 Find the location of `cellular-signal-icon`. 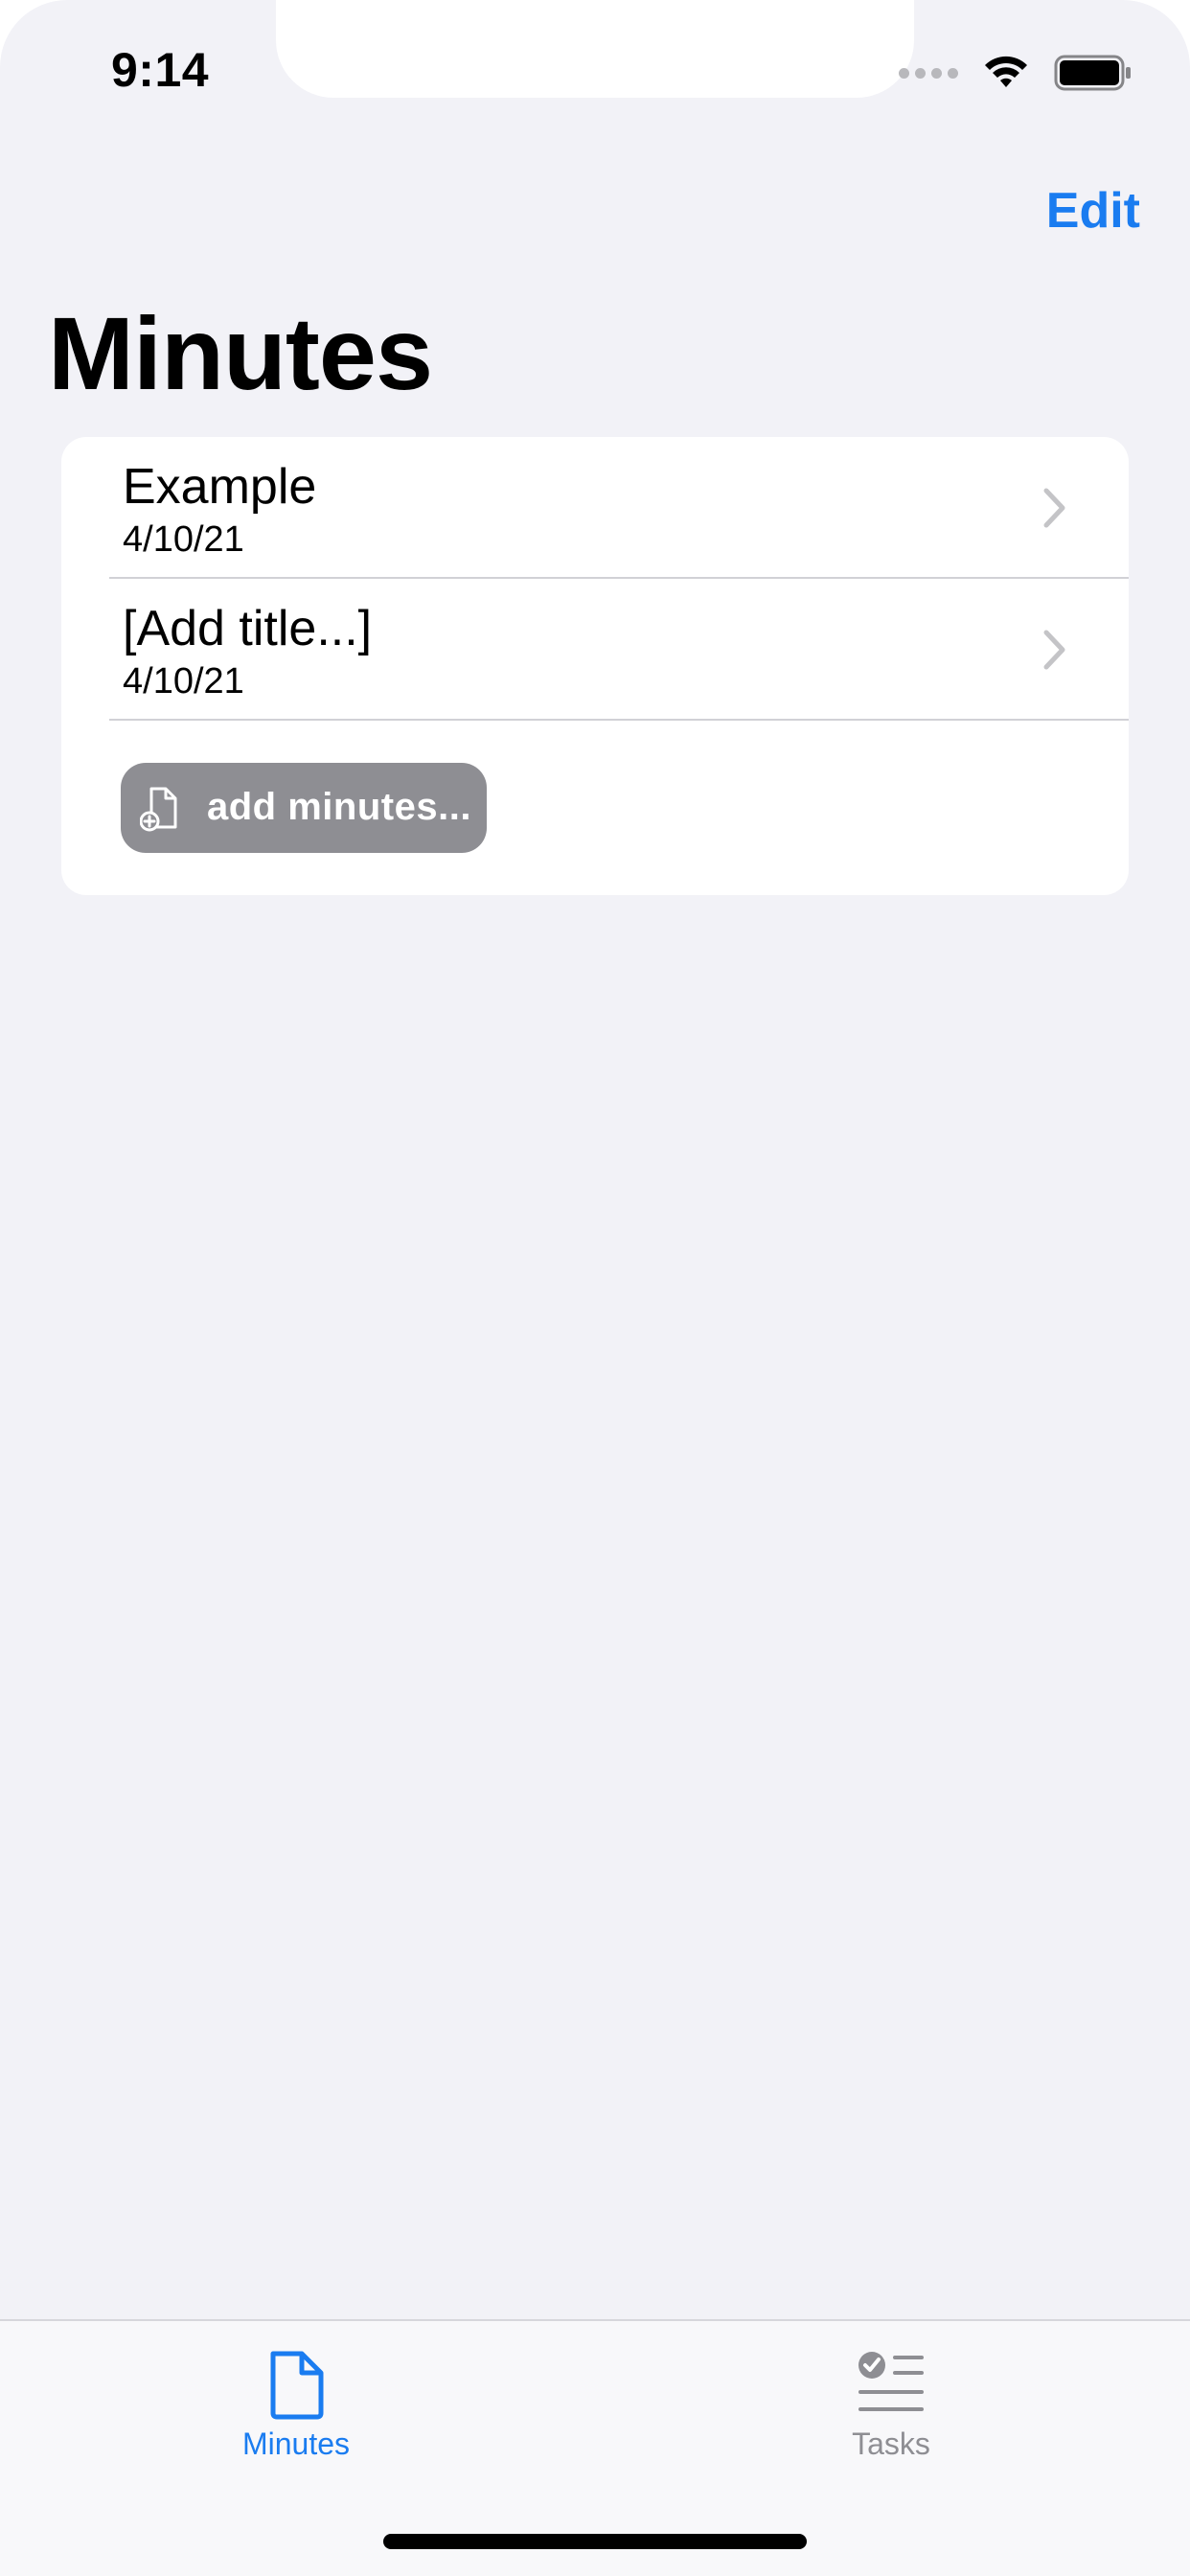

cellular-signal-icon is located at coordinates (929, 73).